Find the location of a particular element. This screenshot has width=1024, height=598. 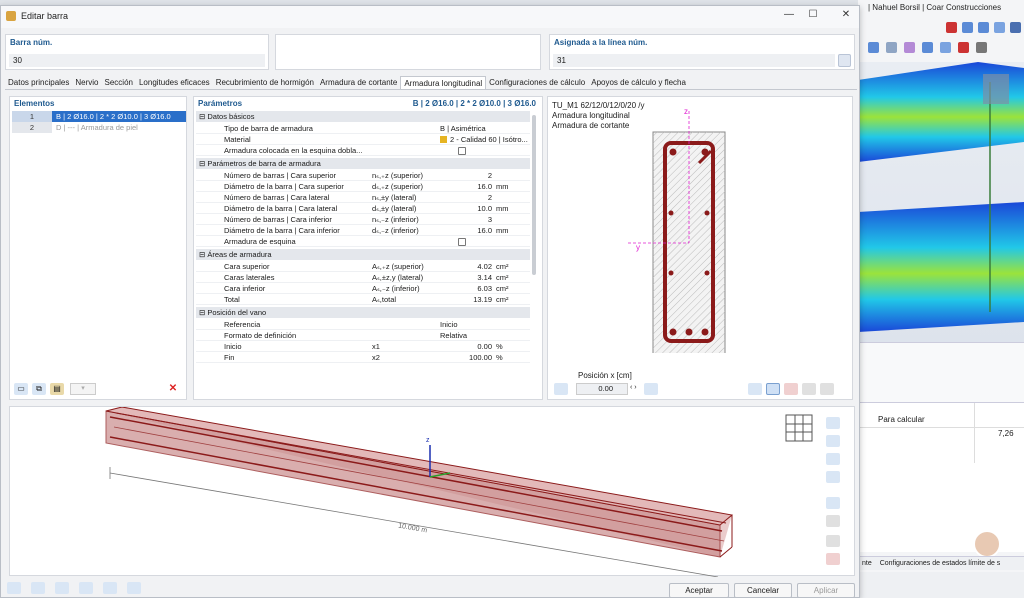

info-icon is located at coordinates (86, 588).